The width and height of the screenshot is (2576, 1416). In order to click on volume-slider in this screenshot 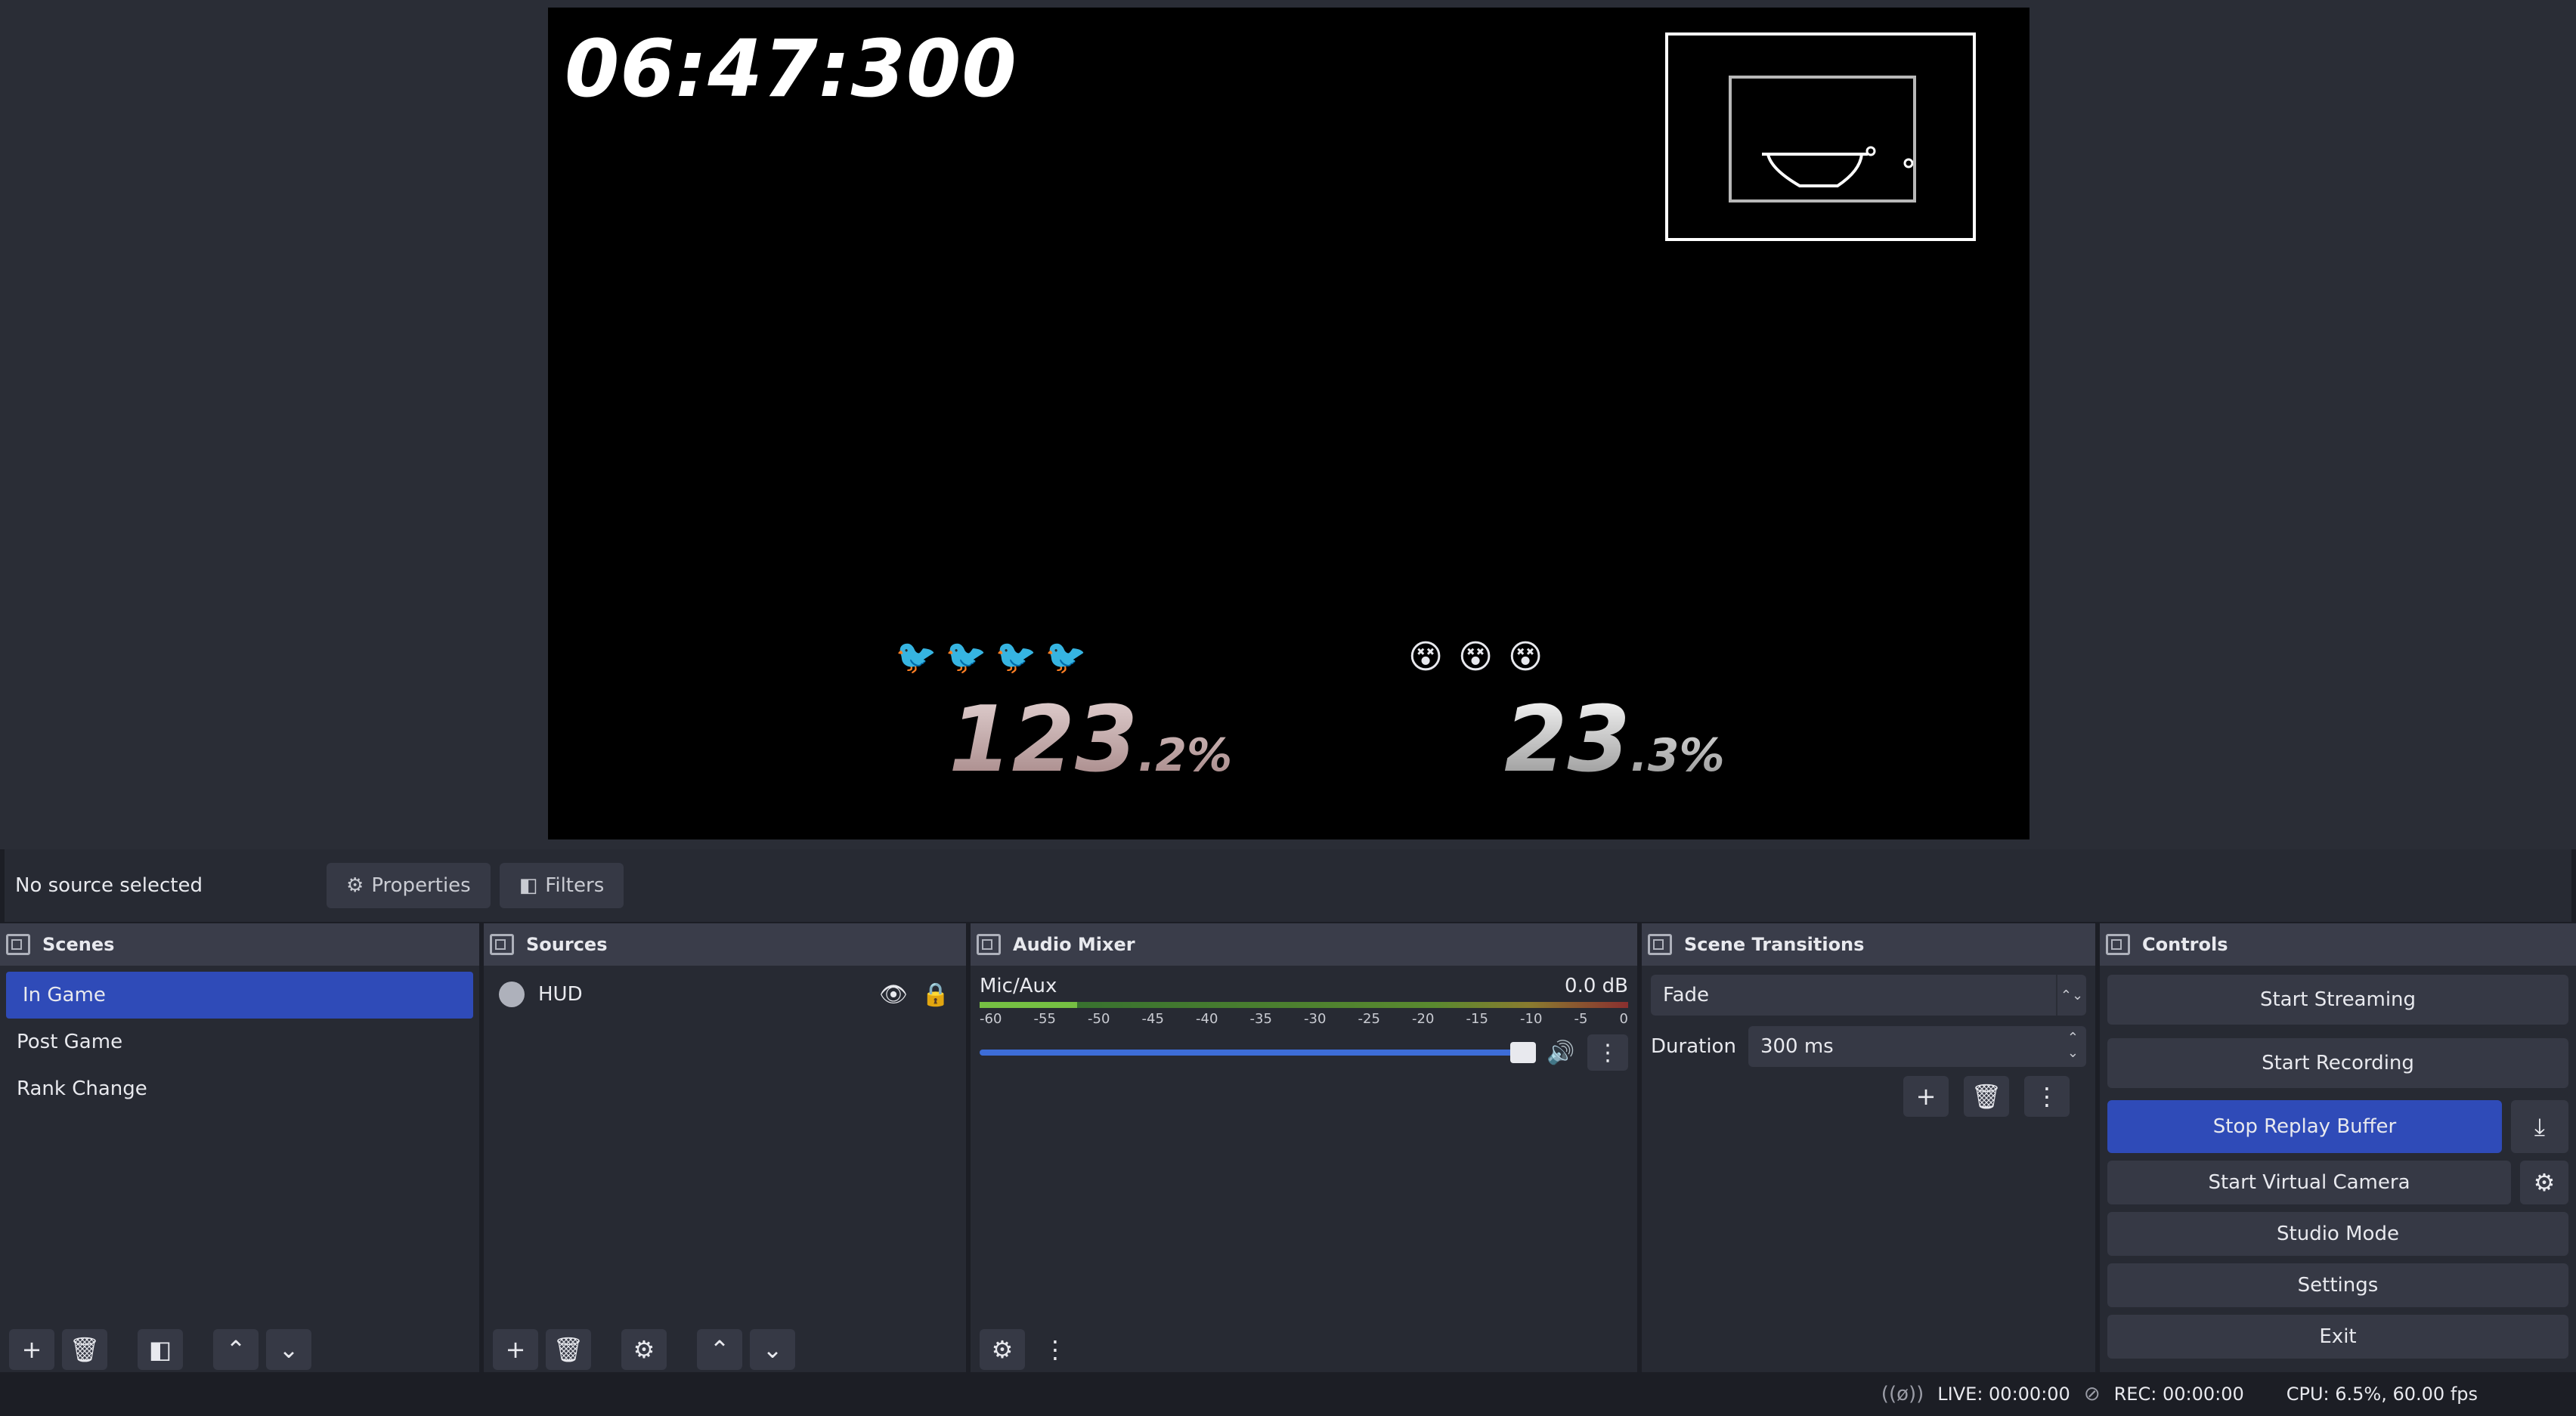, I will do `click(1258, 1052)`.